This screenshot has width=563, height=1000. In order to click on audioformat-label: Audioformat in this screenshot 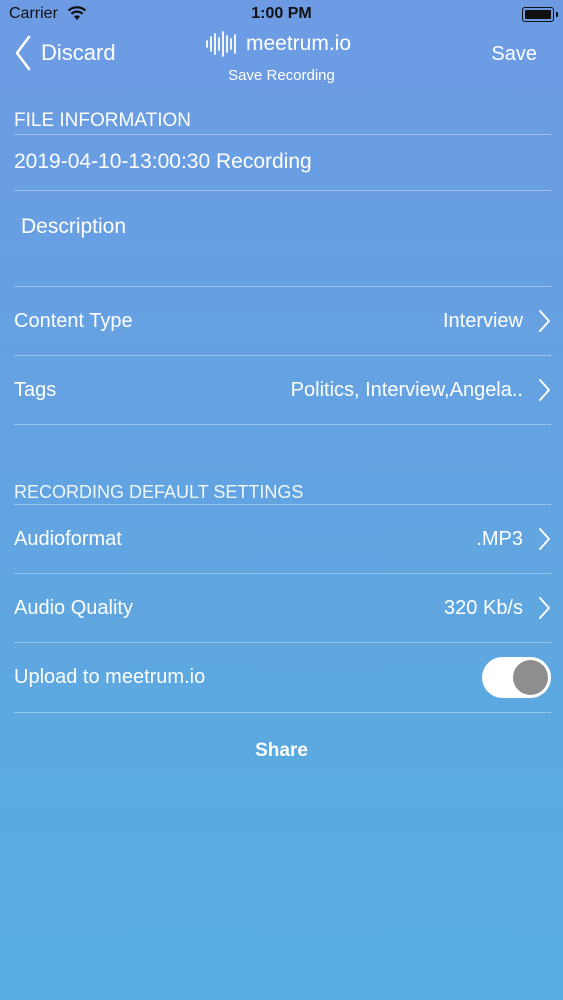, I will do `click(68, 538)`.